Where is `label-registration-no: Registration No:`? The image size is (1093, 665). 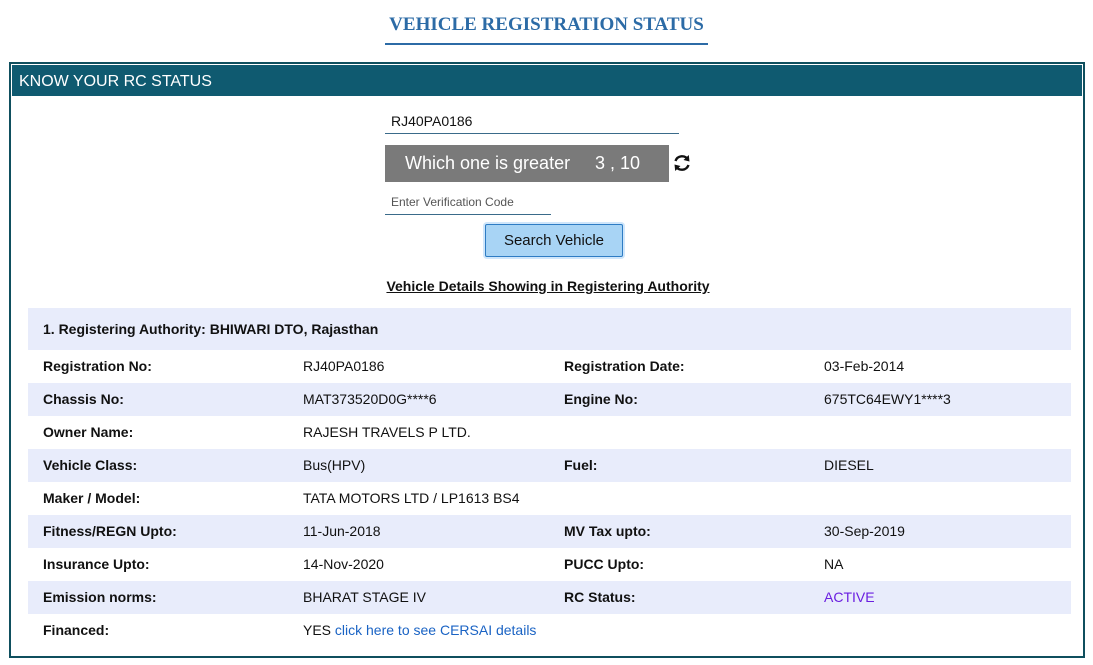
label-registration-no: Registration No: is located at coordinates (97, 366).